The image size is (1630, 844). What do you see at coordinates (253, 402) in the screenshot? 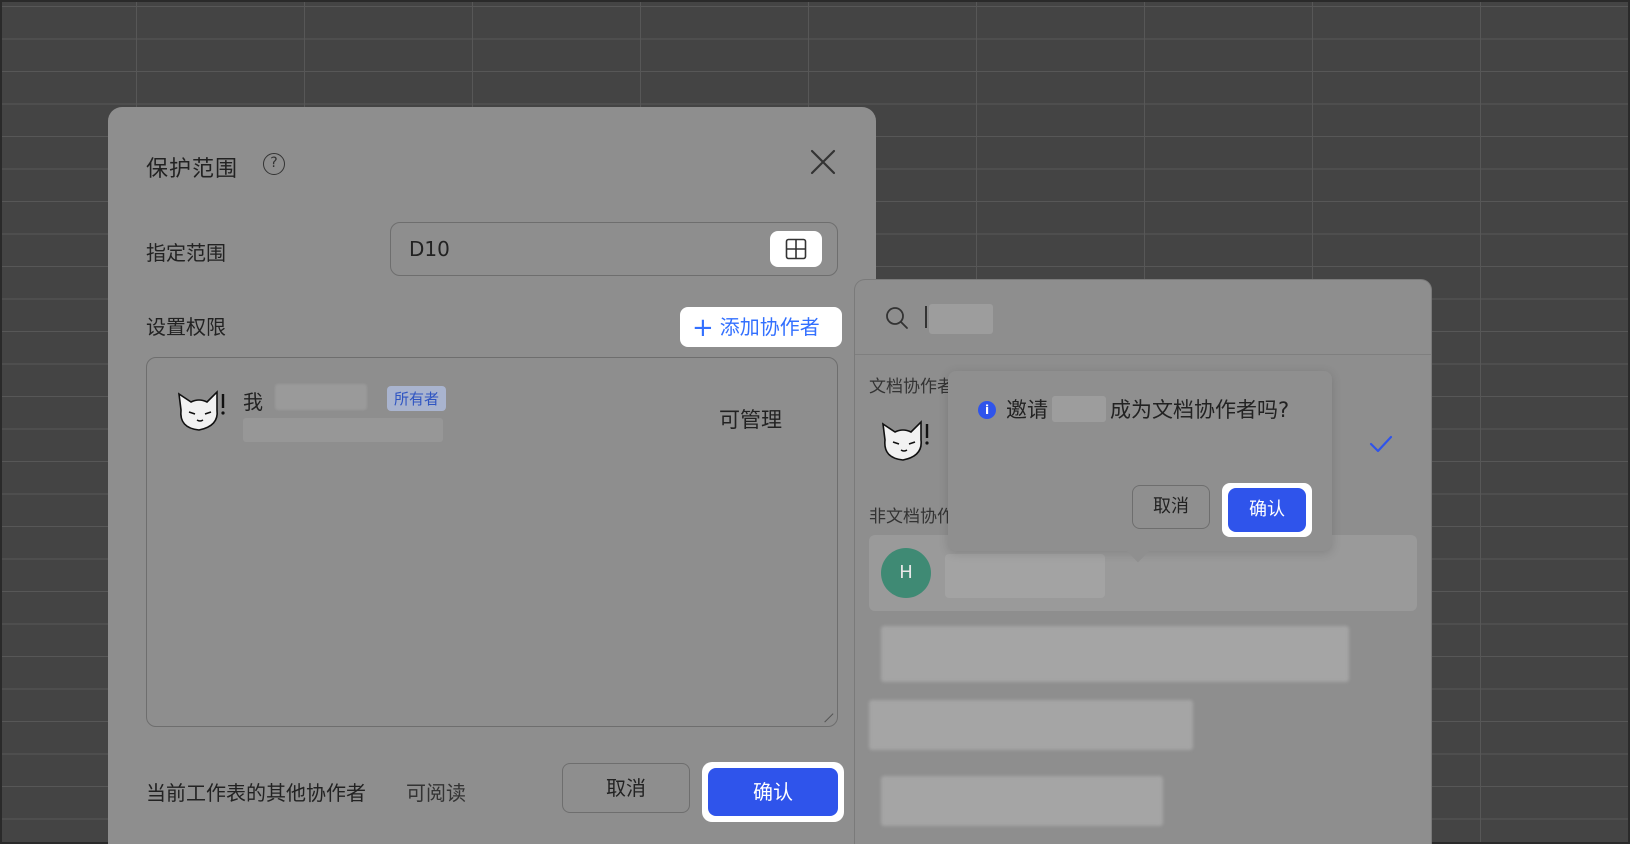
I see `collaborator-me-label: 我` at bounding box center [253, 402].